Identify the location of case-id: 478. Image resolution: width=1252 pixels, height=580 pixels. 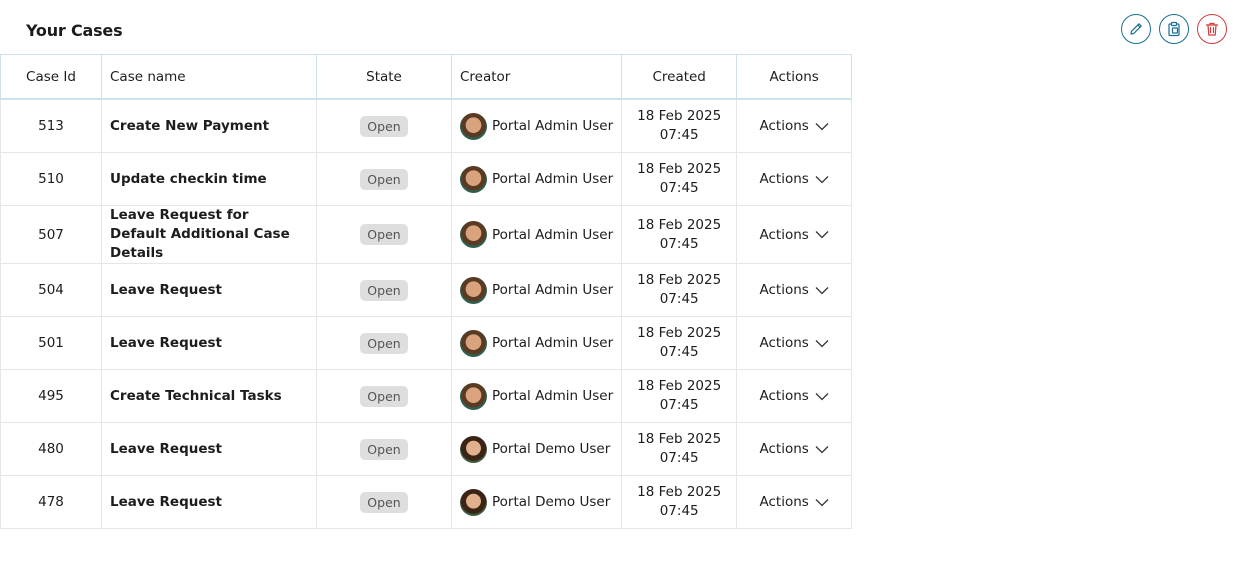
(51, 502).